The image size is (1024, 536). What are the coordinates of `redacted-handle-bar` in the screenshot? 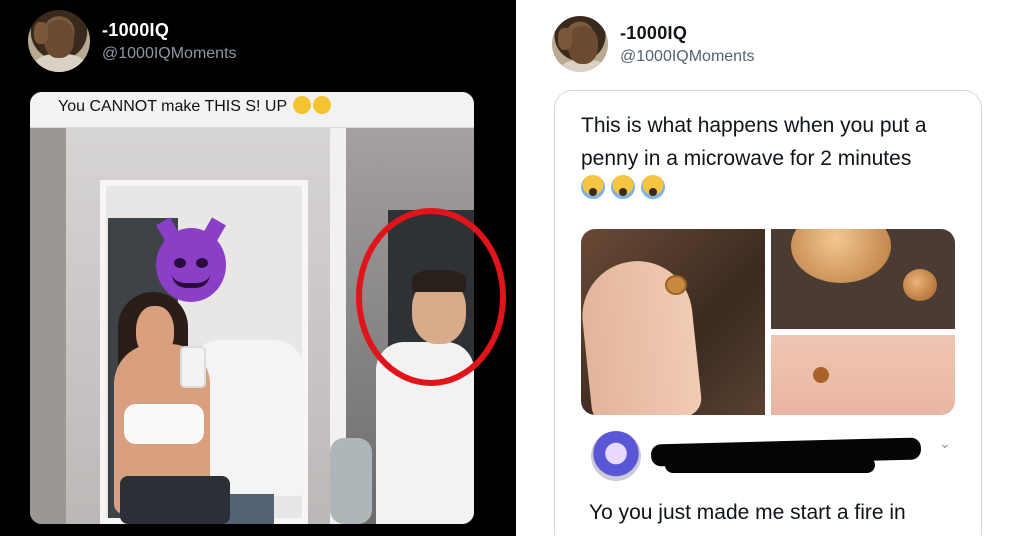 It's located at (770, 465).